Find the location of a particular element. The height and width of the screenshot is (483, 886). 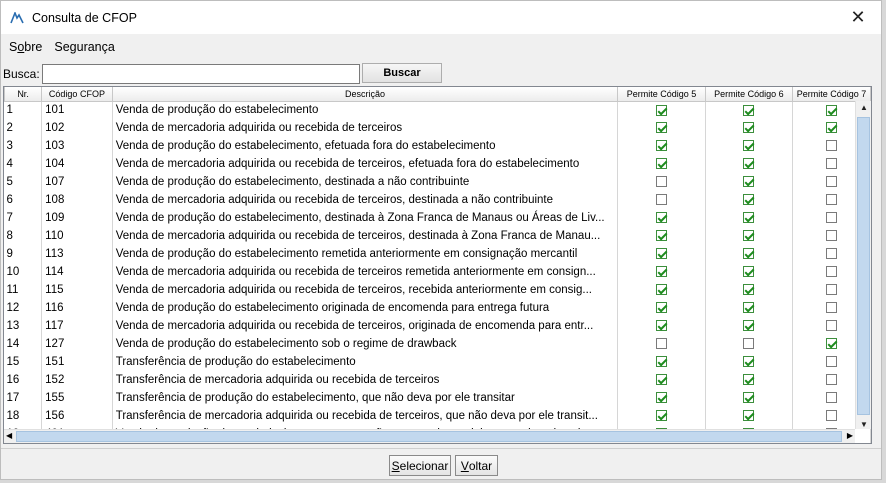

horizontal-scroll-thumb is located at coordinates (429, 436).